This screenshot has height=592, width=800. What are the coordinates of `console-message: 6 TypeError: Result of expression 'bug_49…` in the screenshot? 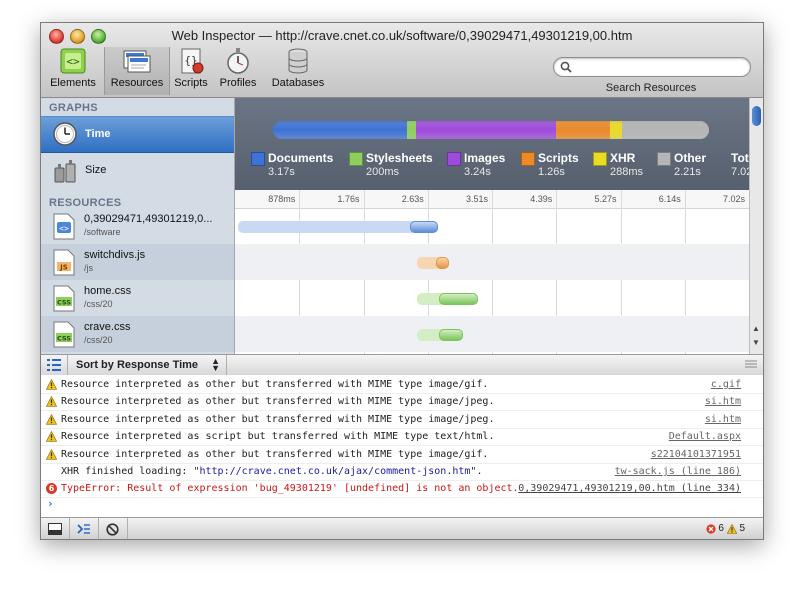 It's located at (402, 489).